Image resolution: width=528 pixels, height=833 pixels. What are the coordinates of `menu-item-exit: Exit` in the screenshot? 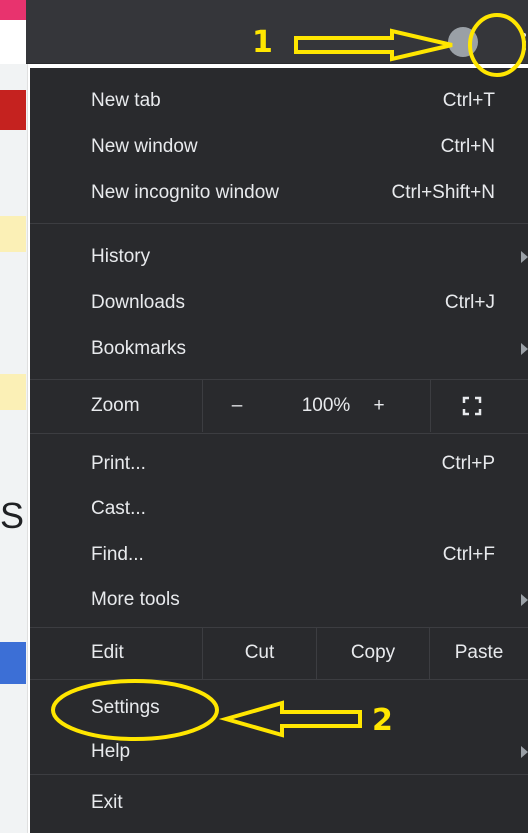 It's located at (279, 803).